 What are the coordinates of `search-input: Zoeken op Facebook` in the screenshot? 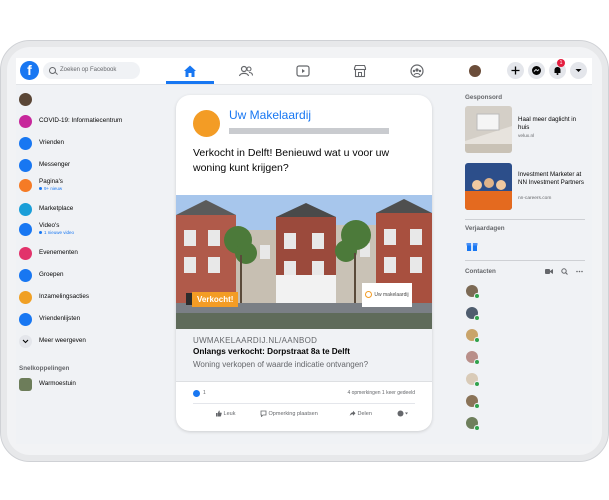 It's located at (91, 70).